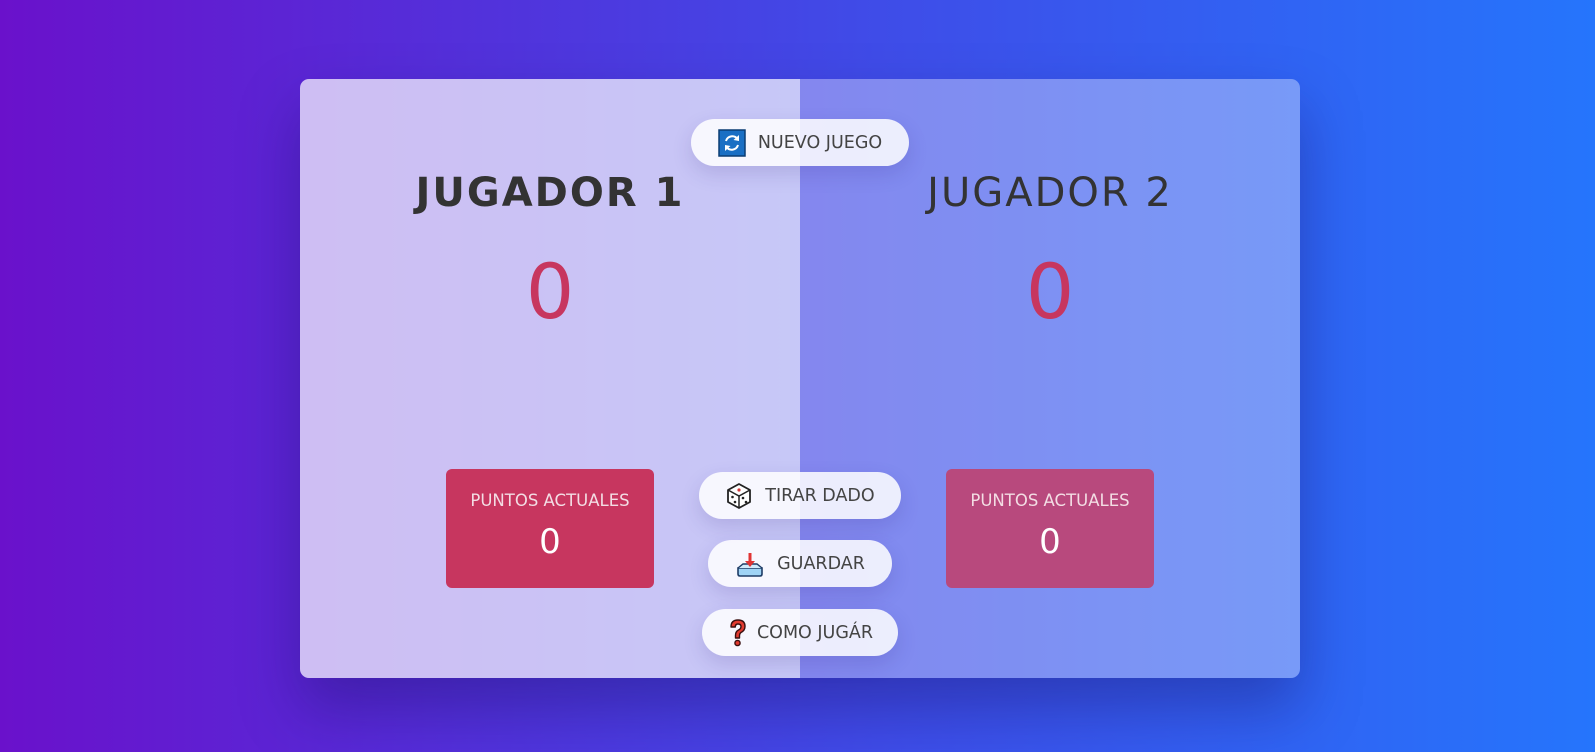 The height and width of the screenshot is (752, 1595). I want to click on how-to-play-label: COMO JUGÁR, so click(815, 632).